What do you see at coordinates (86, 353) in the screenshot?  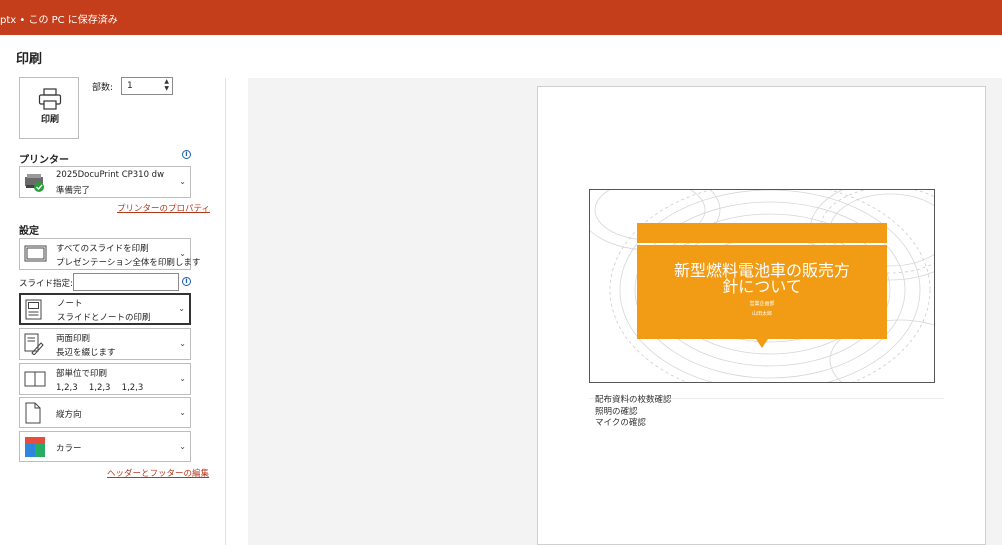 I see `duplex-description: 長辺を綴じます` at bounding box center [86, 353].